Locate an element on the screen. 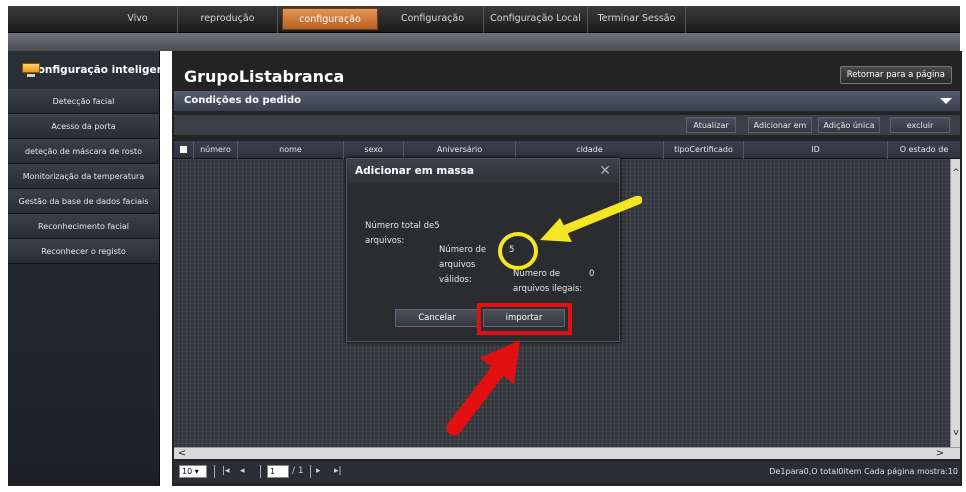  back-button: Retornar para a página is located at coordinates (895, 75).